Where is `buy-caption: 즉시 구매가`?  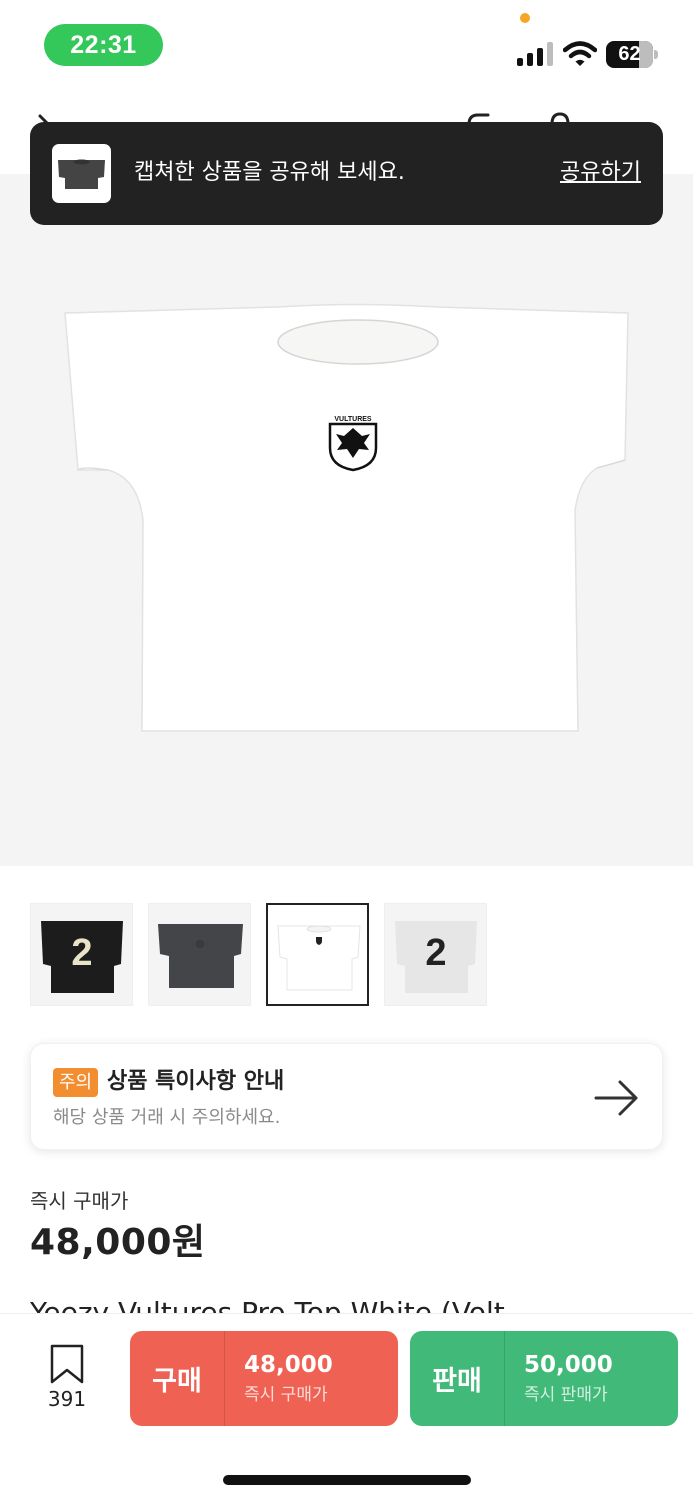 buy-caption: 즉시 구매가 is located at coordinates (286, 1395).